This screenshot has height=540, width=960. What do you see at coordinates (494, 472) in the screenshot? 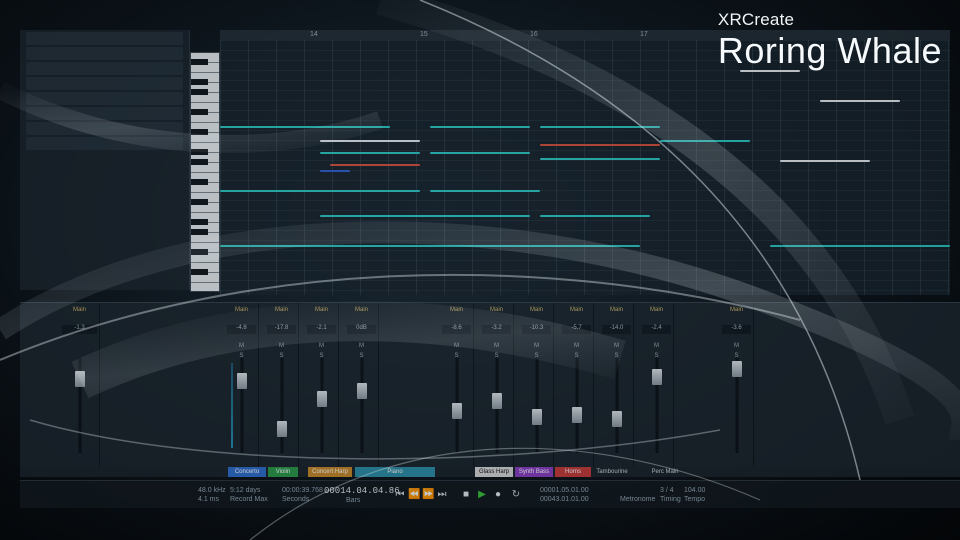
I see `track-label: Glass Harp` at bounding box center [494, 472].